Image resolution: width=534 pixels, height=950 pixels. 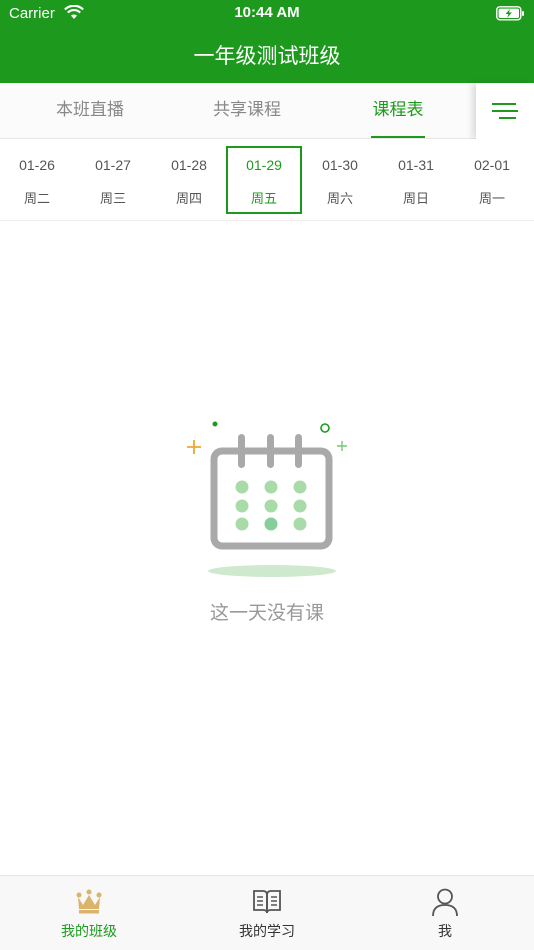 I want to click on date-item: 01-27 周三, so click(x=113, y=180).